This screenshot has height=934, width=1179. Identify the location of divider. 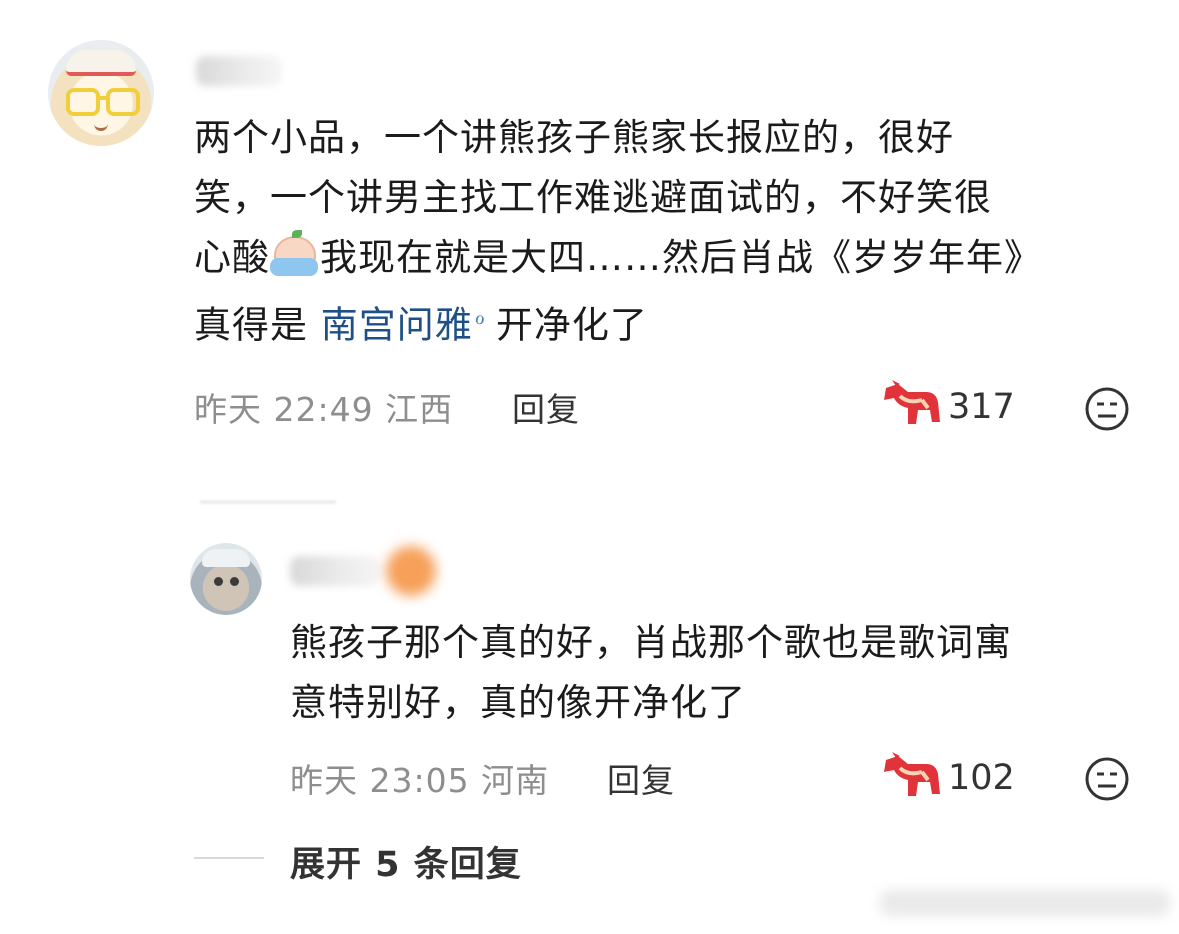
(268, 502).